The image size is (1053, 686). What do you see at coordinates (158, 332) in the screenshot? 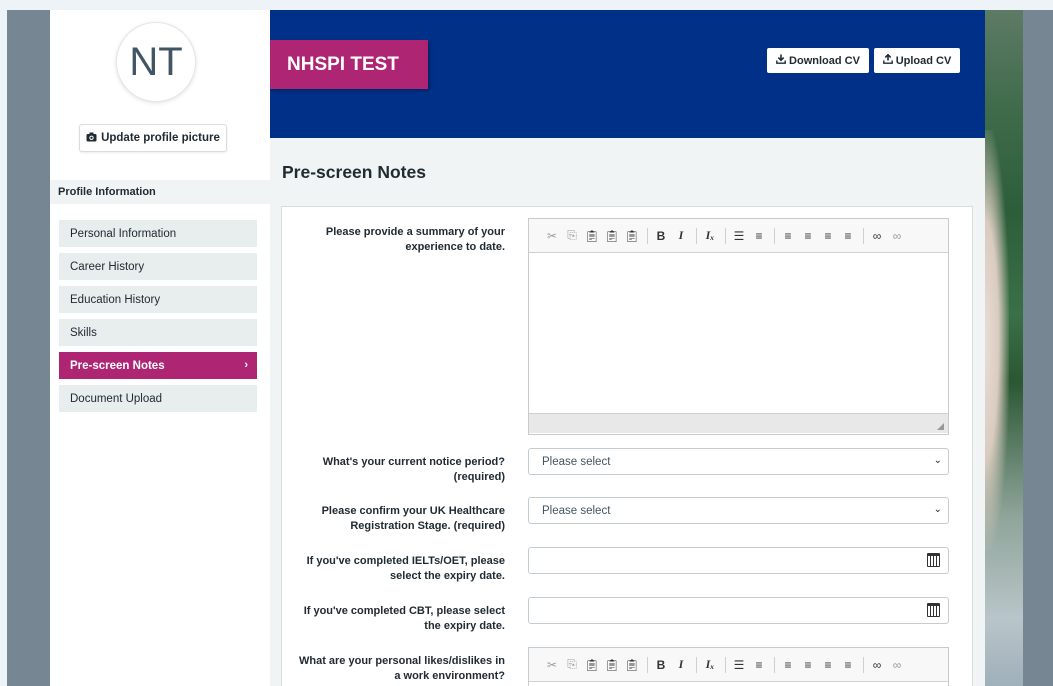
I see `sidebar-item-skills: Skills` at bounding box center [158, 332].